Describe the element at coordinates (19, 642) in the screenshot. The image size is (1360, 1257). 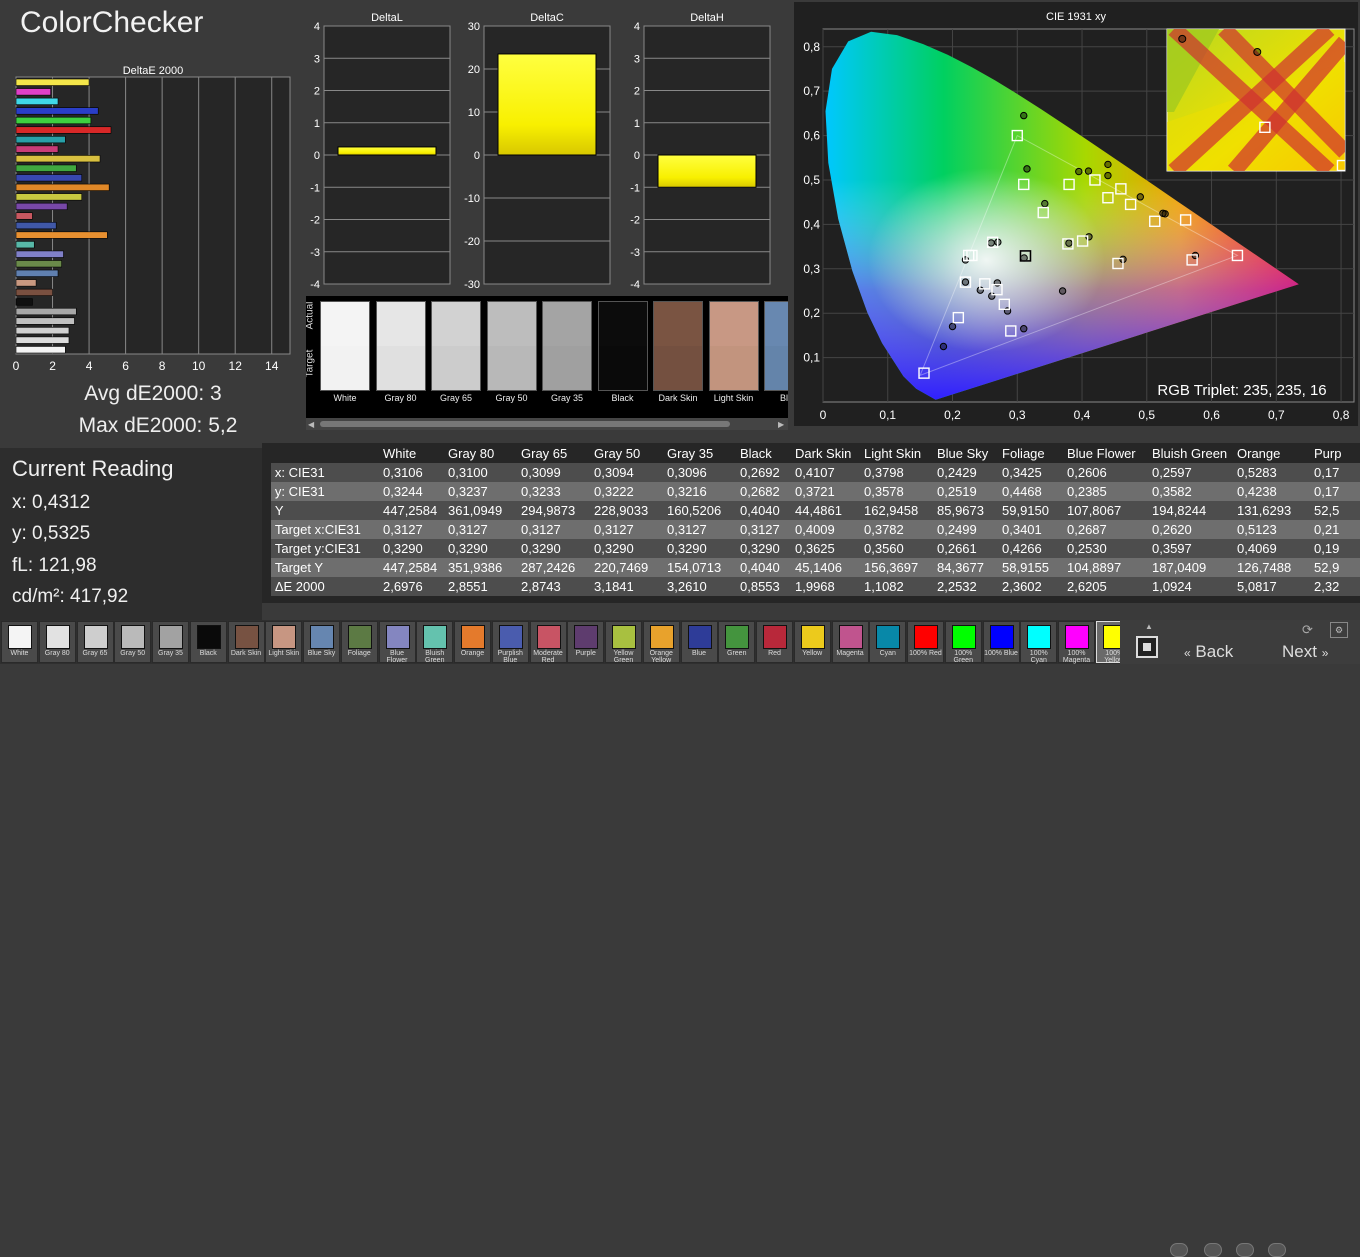
I see `swatch-white: White` at that location.